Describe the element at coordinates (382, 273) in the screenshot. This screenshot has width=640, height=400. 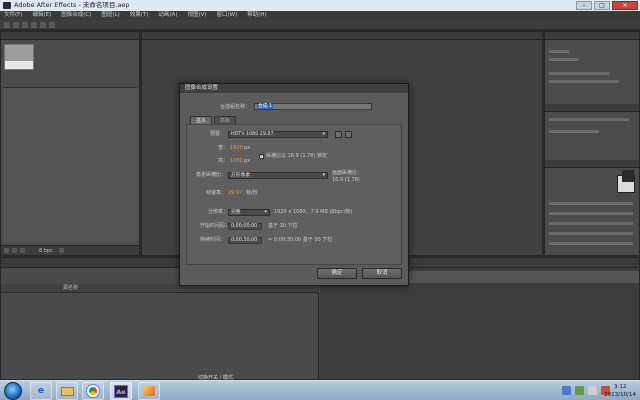
I see `cancel-button: 取消` at that location.